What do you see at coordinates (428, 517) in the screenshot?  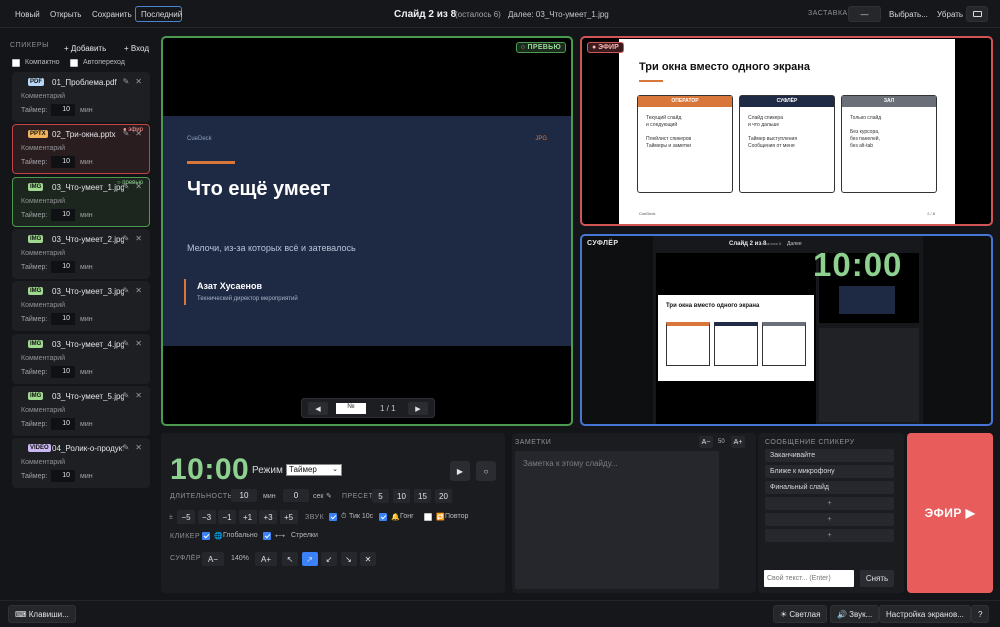 I see `repeat-checkbox` at bounding box center [428, 517].